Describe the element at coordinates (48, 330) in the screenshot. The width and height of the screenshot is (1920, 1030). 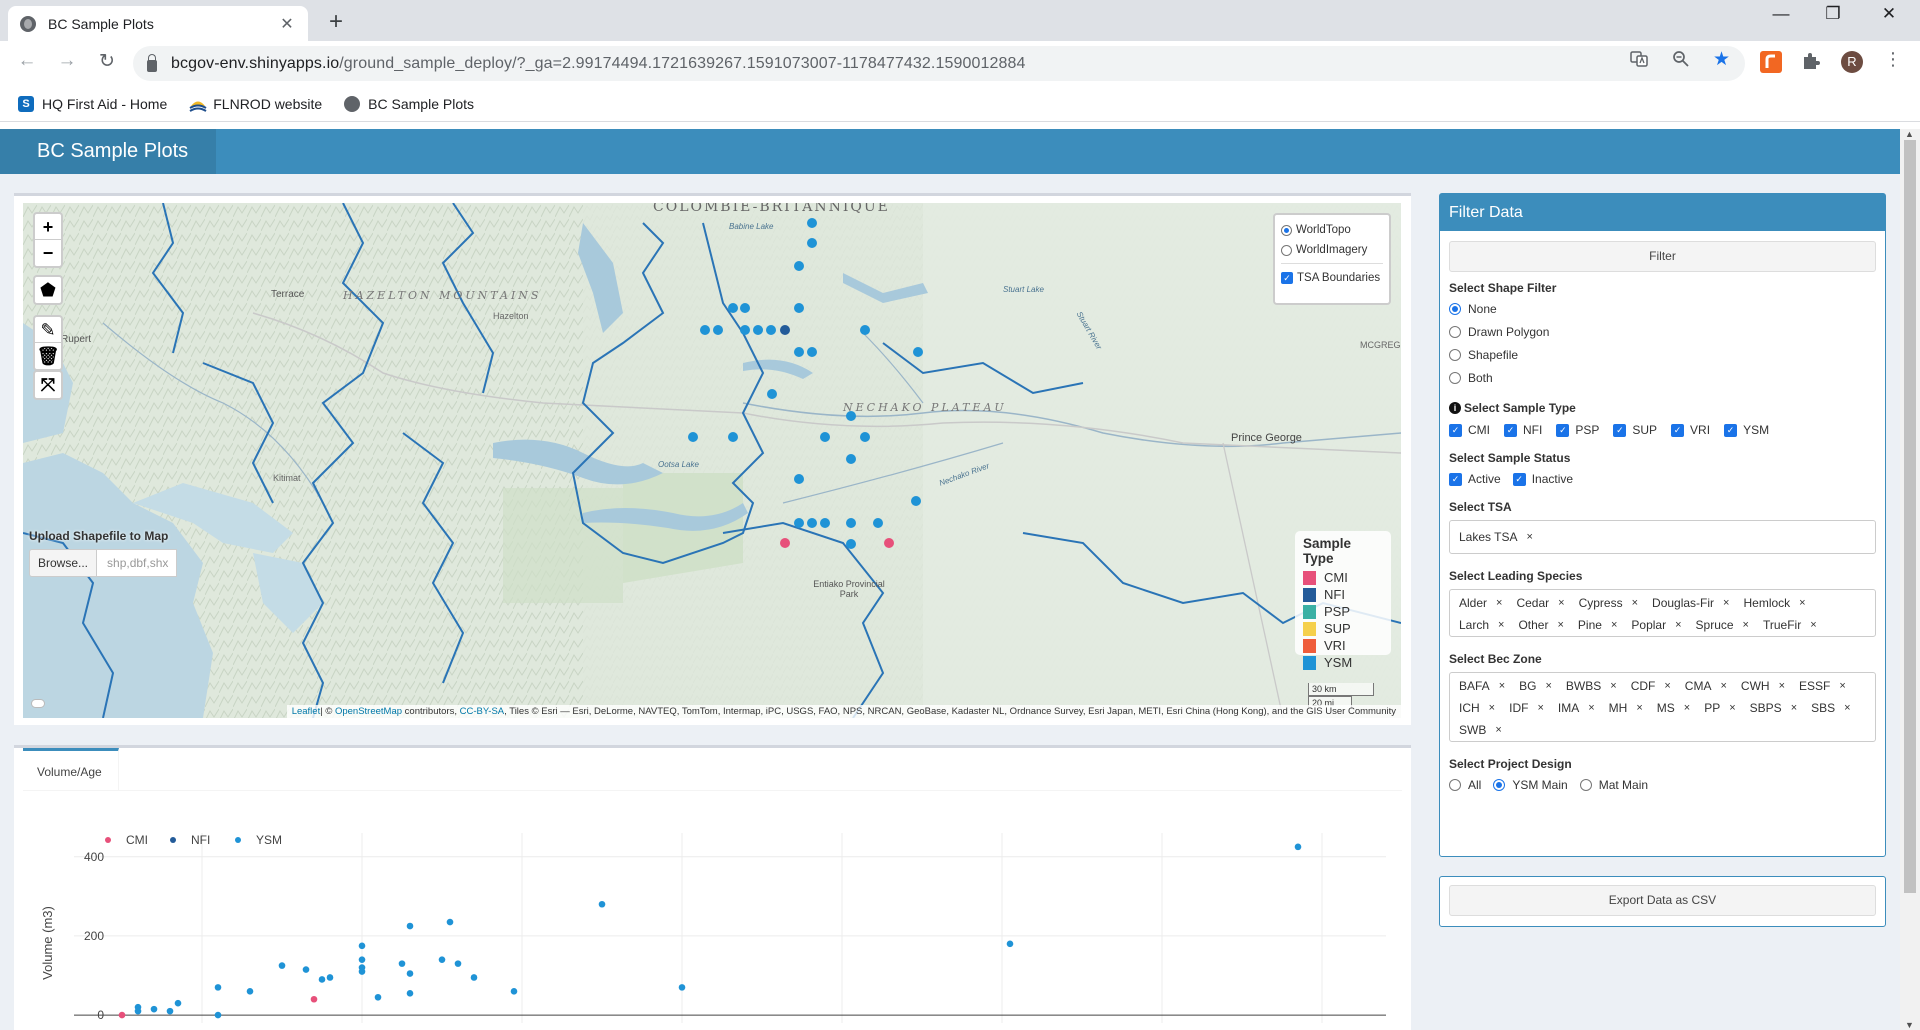
I see `edit-layers-icon: ✎` at that location.